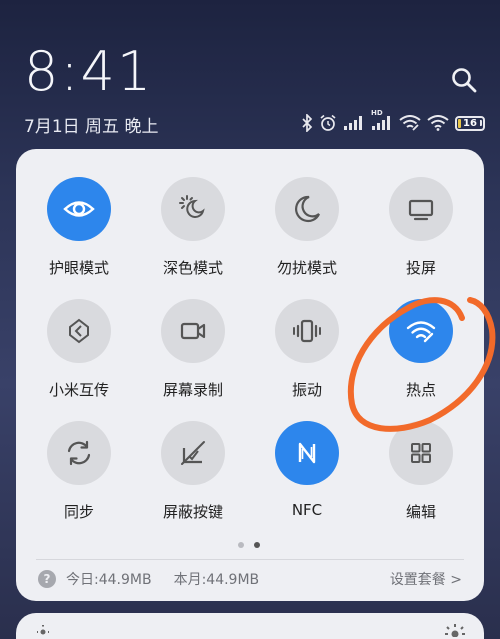  I want to click on tile-eye-care-circle, so click(79, 209).